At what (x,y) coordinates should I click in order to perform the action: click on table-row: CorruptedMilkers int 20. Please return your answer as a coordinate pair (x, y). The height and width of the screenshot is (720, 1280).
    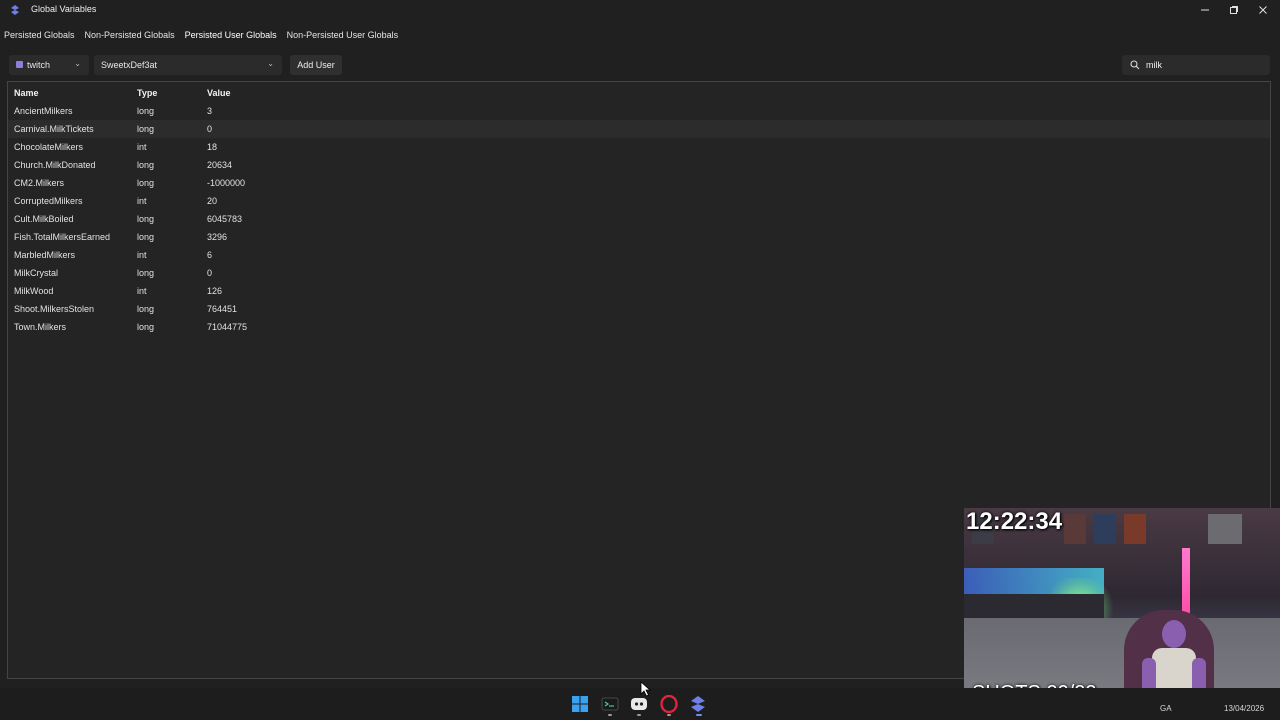
    Looking at the image, I should click on (639, 201).